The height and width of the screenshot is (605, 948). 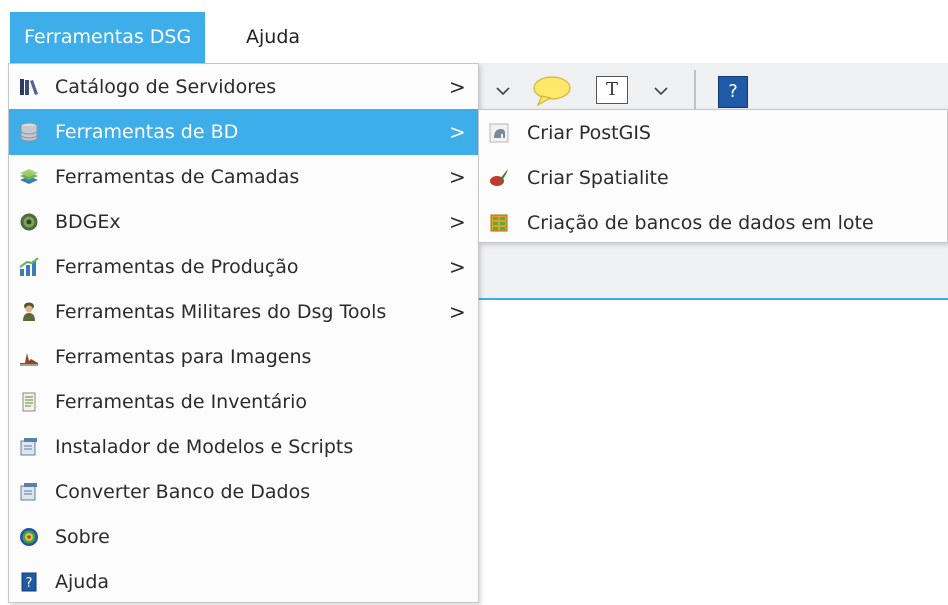 I want to click on menu-item-label: Instalador de Modelos e Scripts, so click(x=204, y=447).